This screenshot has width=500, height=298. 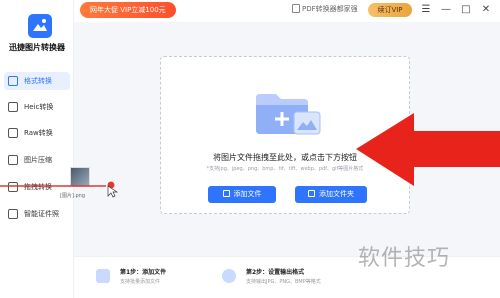 What do you see at coordinates (428, 149) in the screenshot?
I see `red-arrow-annotation` at bounding box center [428, 149].